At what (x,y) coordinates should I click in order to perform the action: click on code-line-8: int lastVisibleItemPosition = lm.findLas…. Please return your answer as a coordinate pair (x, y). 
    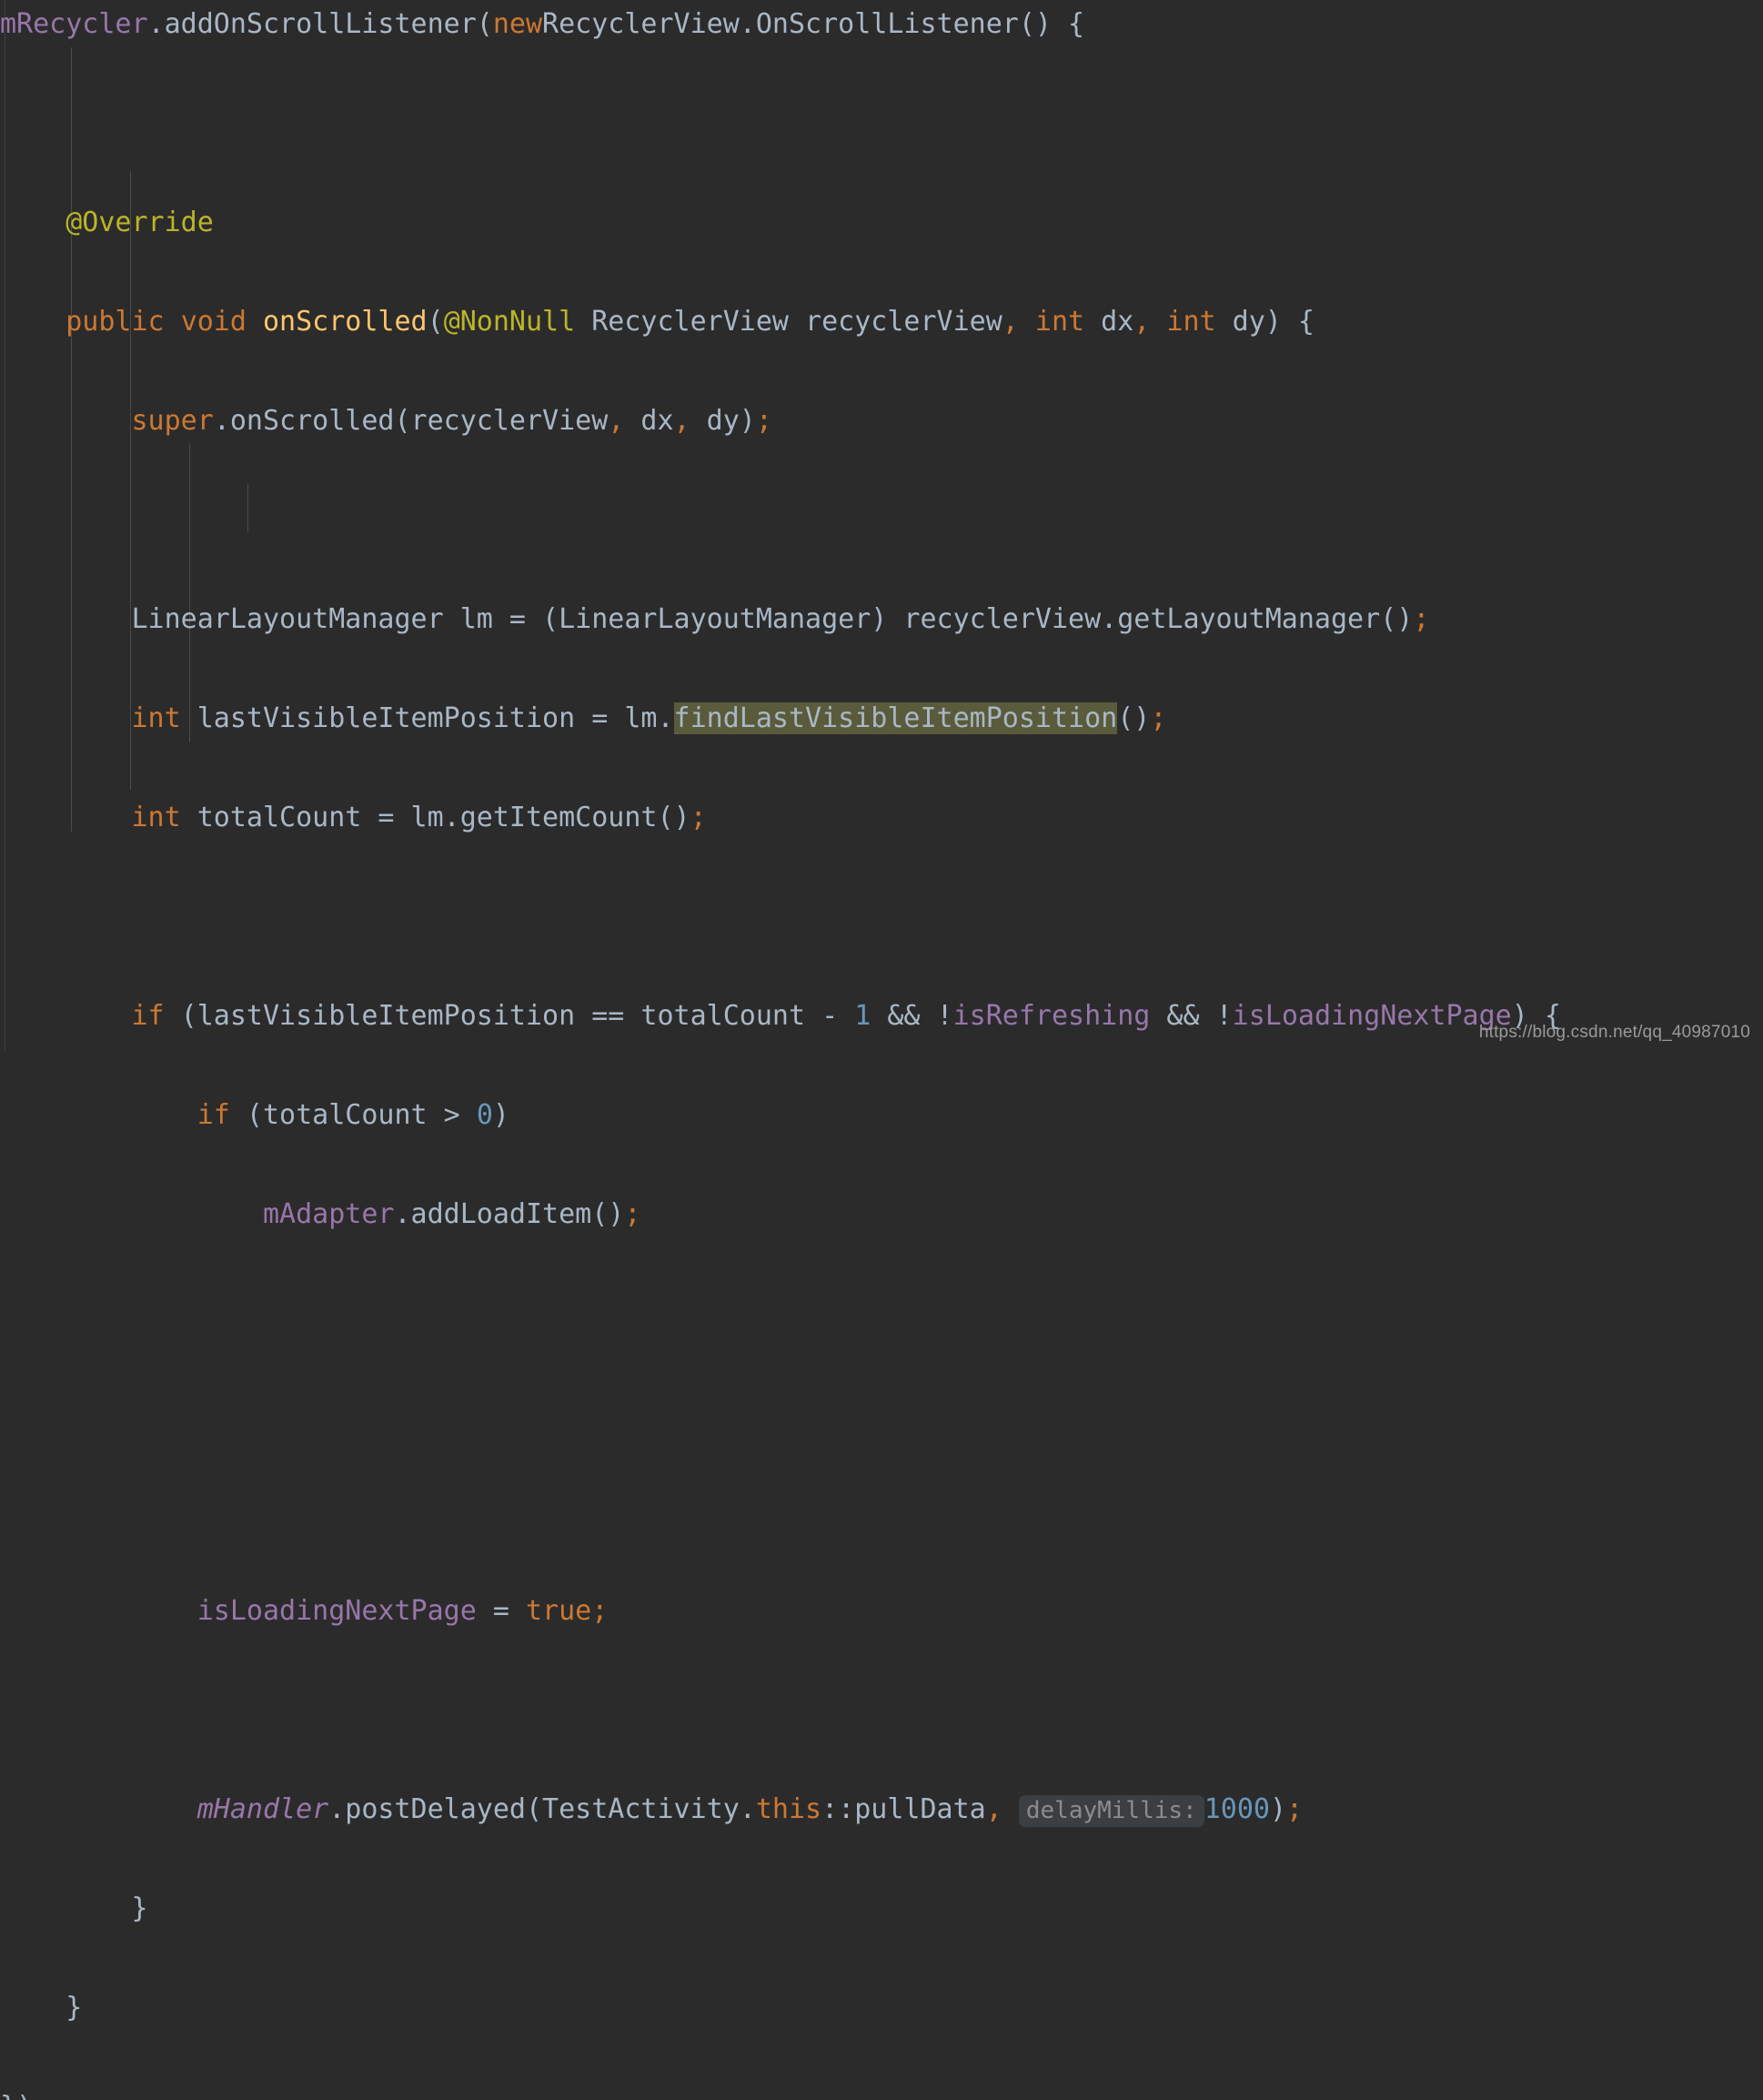
    Looking at the image, I should click on (881, 719).